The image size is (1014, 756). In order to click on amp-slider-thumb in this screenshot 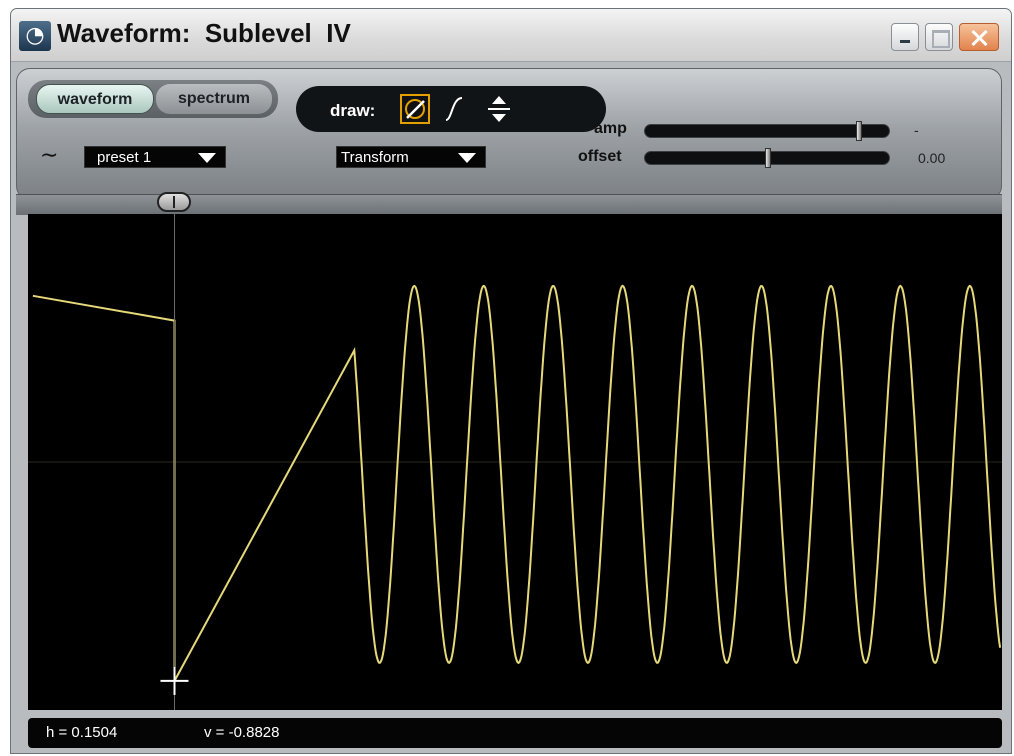, I will do `click(859, 131)`.